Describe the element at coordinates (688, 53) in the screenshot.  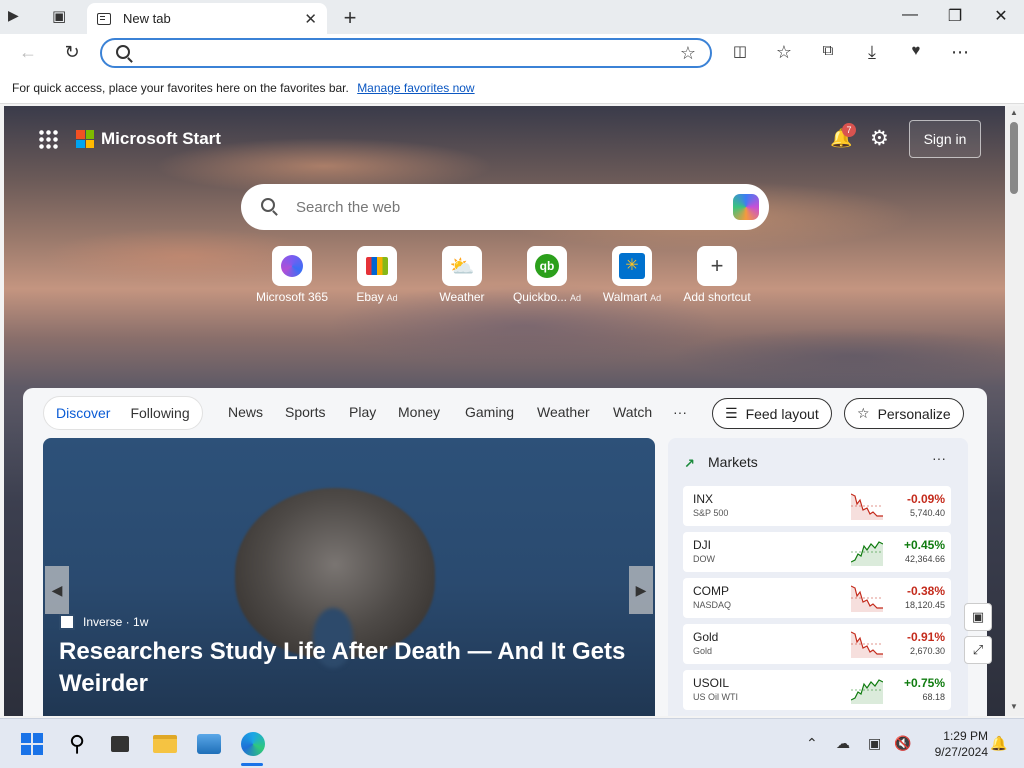
I see `favorite-star-icon: ☆` at that location.